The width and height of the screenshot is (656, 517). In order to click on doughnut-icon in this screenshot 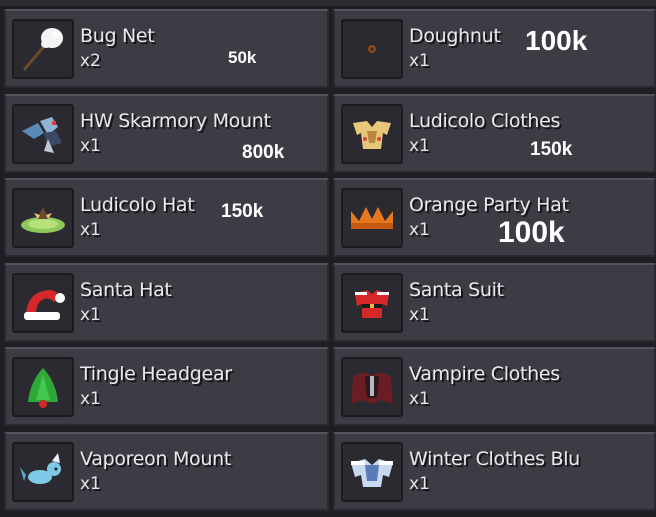, I will do `click(372, 49)`.